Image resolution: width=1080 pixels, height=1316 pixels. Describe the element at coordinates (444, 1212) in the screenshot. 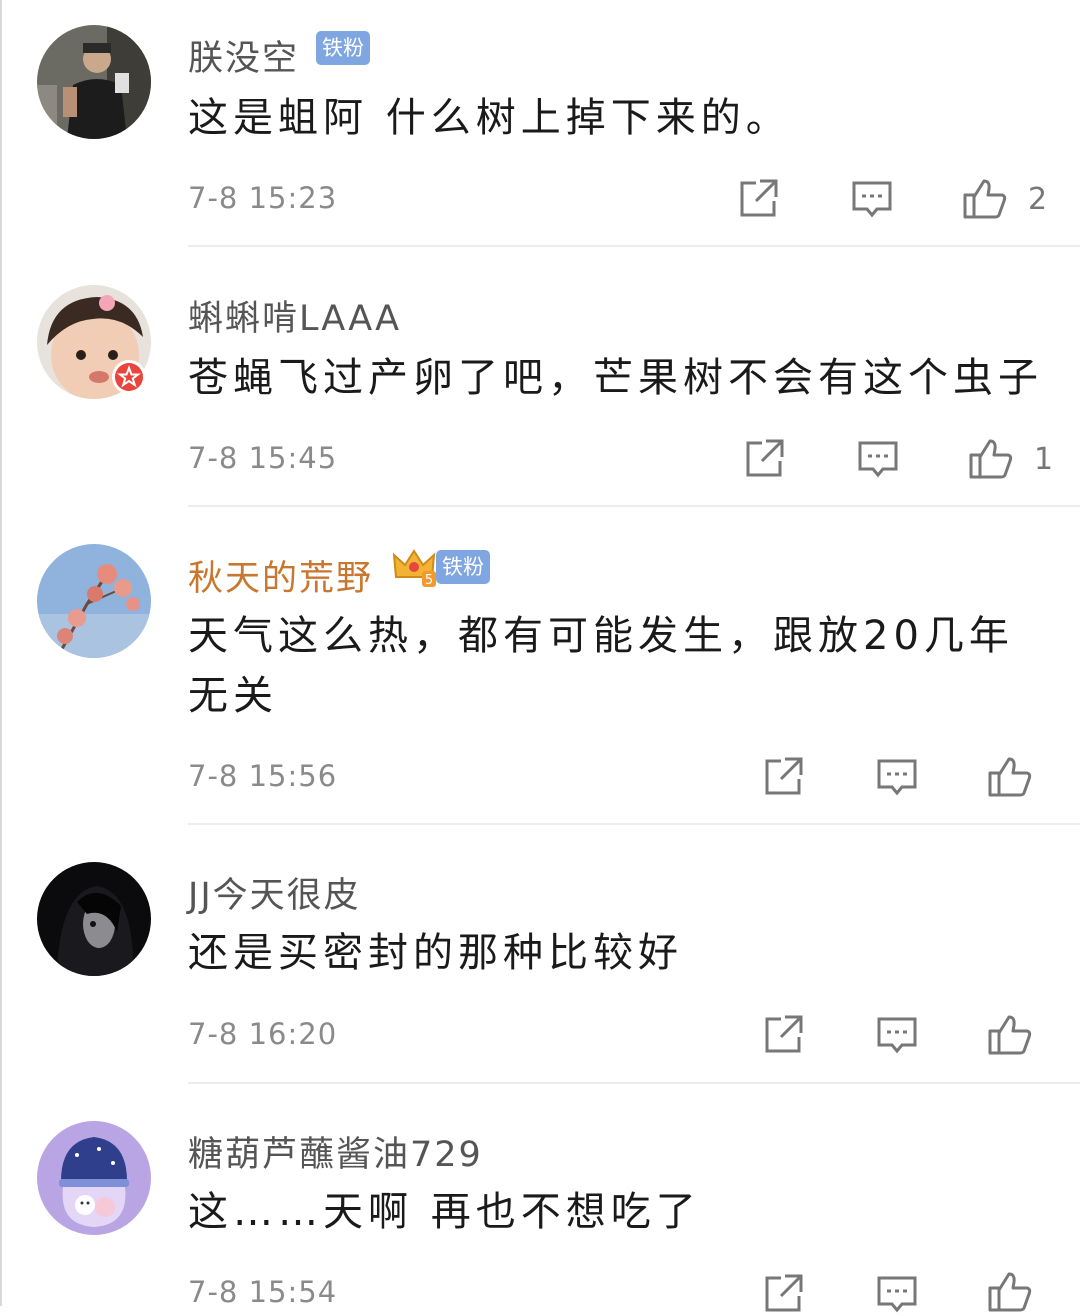

I see `comment-text: 这……天啊 再也不想吃了` at that location.